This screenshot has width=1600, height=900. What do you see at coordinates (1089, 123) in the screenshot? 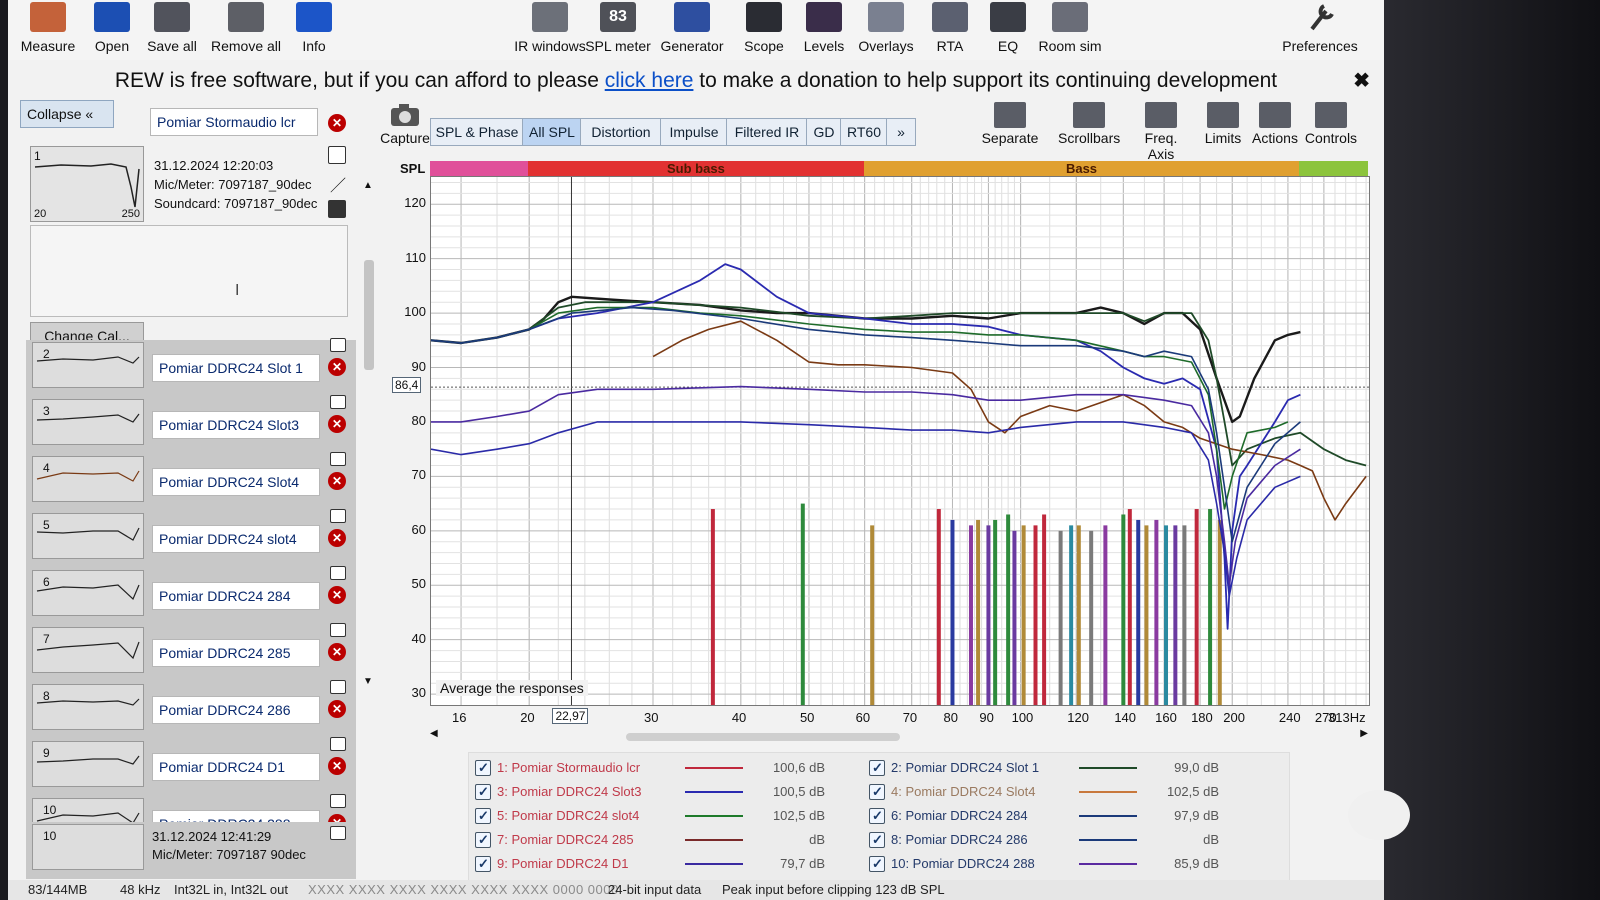
I see `scrollbars-button: Scrollbars` at bounding box center [1089, 123].